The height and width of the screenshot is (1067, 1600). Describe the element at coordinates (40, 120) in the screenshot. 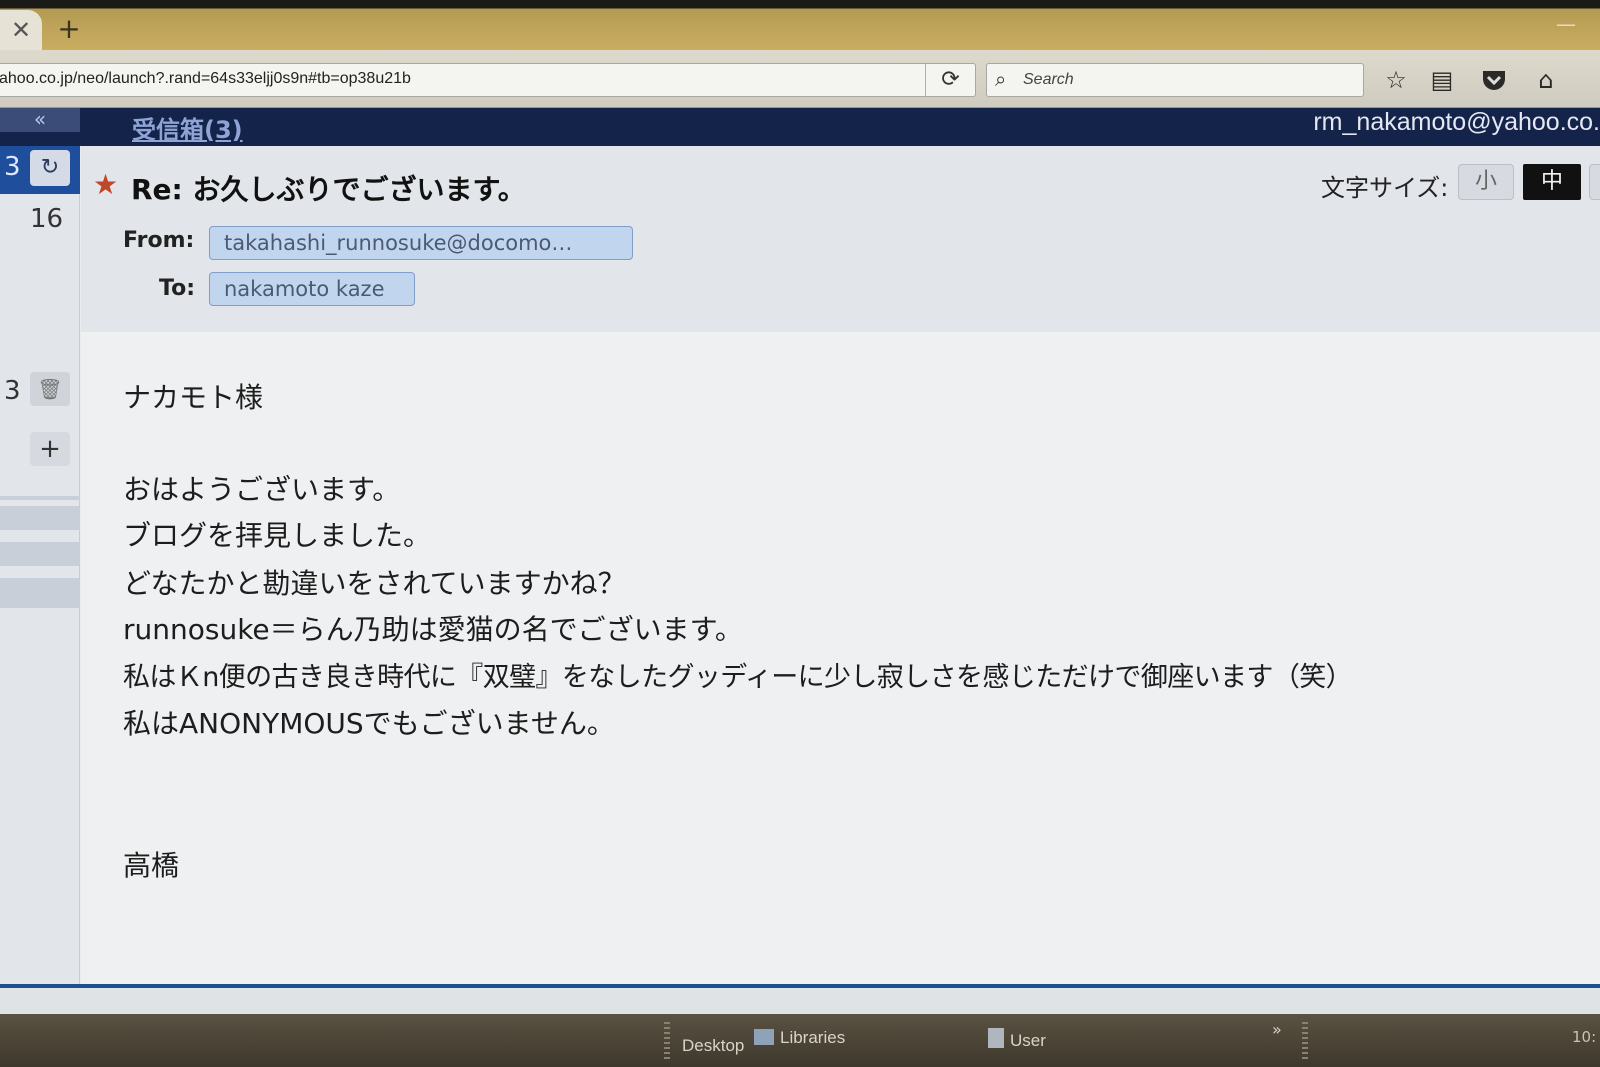

I see `collapse-sidebar-button: «` at that location.